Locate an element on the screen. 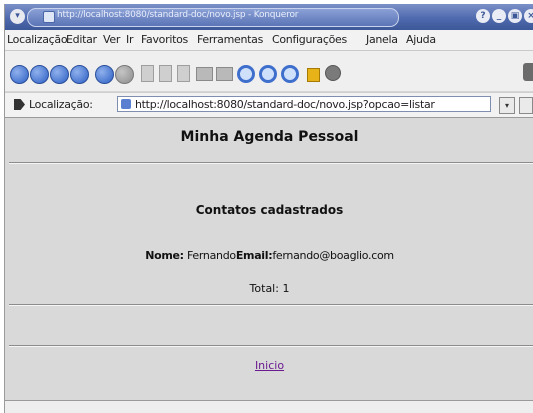 The image size is (533, 413). forward-icon is located at coordinates (39, 74).